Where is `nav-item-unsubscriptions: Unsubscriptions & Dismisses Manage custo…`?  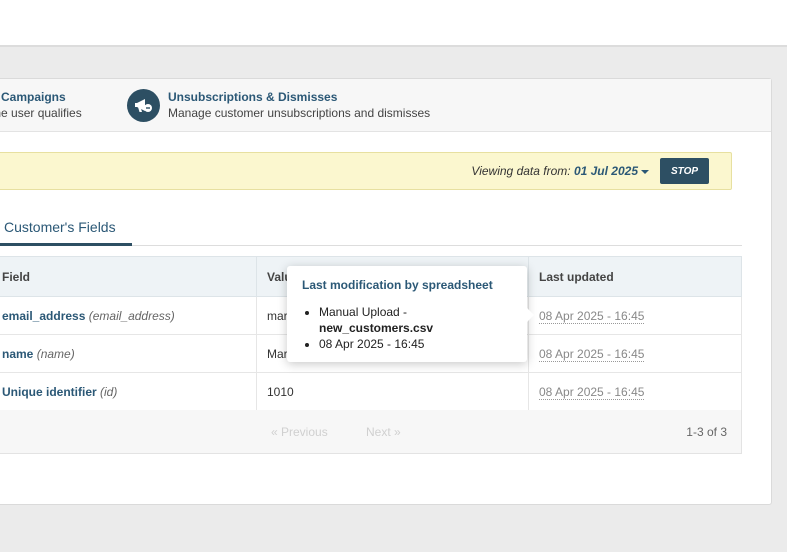 nav-item-unsubscriptions: Unsubscriptions & Dismisses Manage custo… is located at coordinates (299, 105).